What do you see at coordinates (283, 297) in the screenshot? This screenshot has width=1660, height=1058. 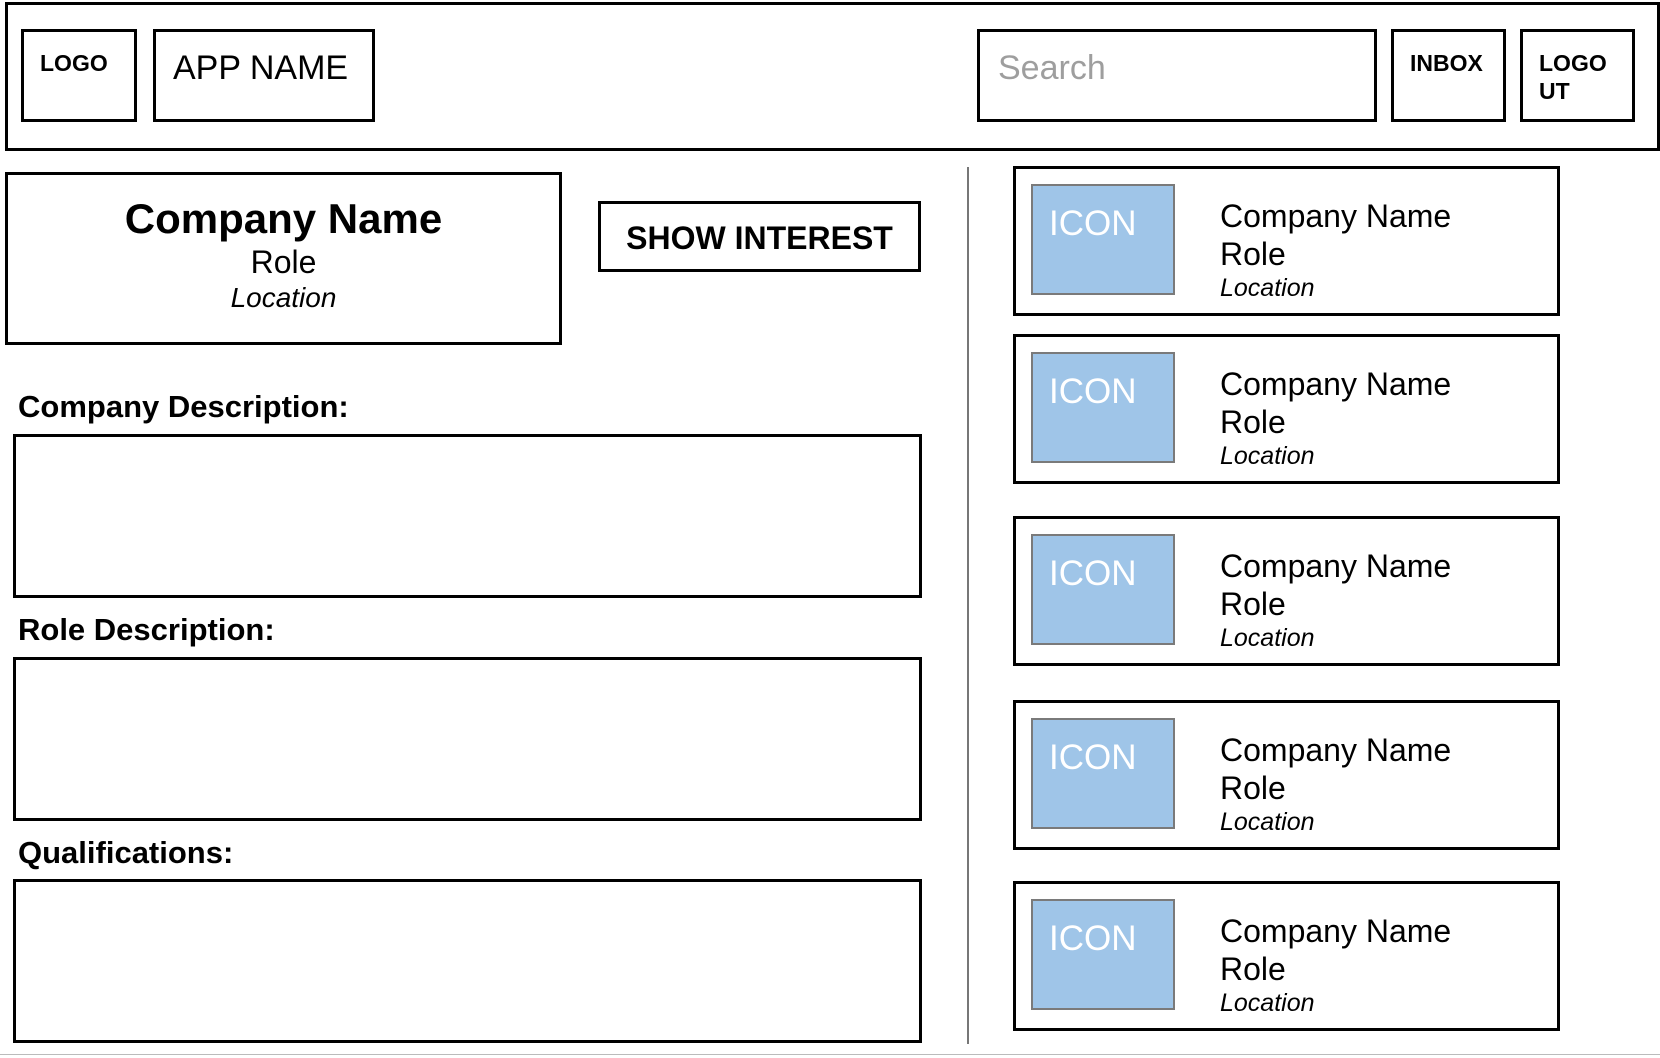 I see `job-location: Location` at bounding box center [283, 297].